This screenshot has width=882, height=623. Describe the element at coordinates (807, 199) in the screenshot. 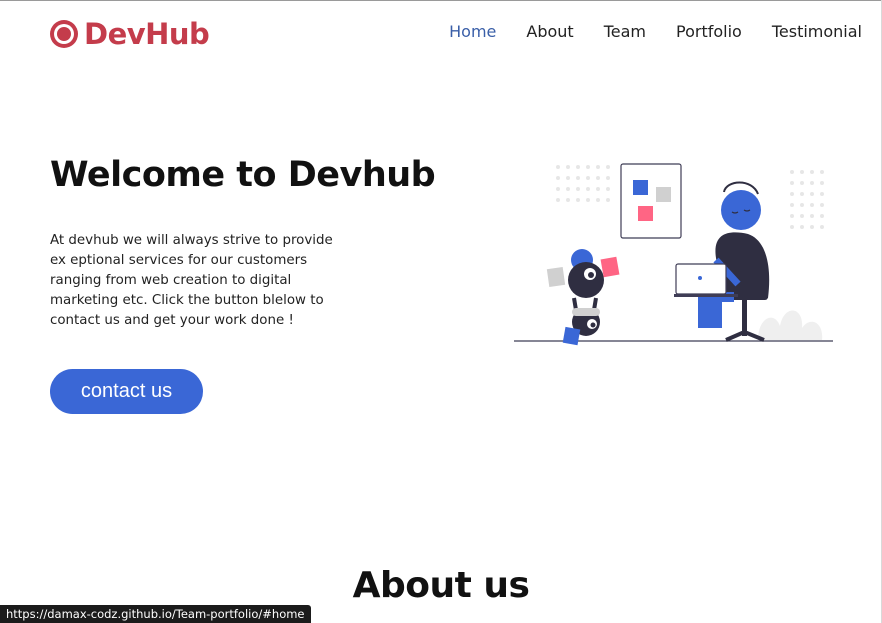

I see `dot-grid-right` at that location.